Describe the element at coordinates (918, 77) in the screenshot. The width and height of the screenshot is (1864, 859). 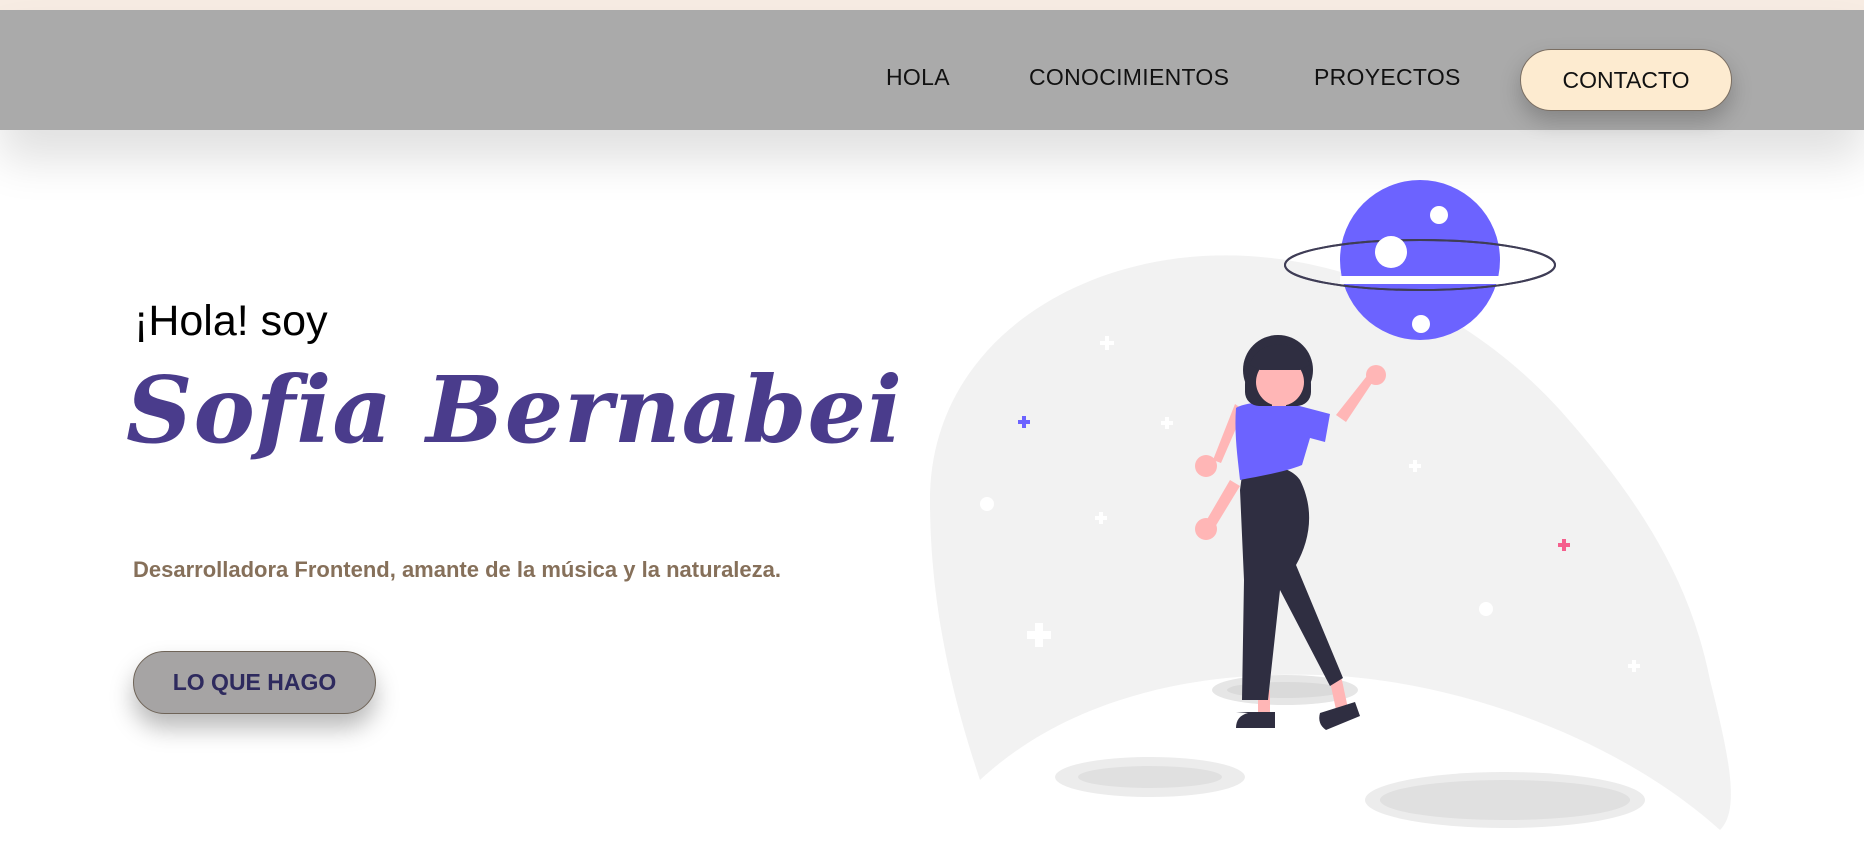
I see `nav-link-hola: HOLA` at that location.